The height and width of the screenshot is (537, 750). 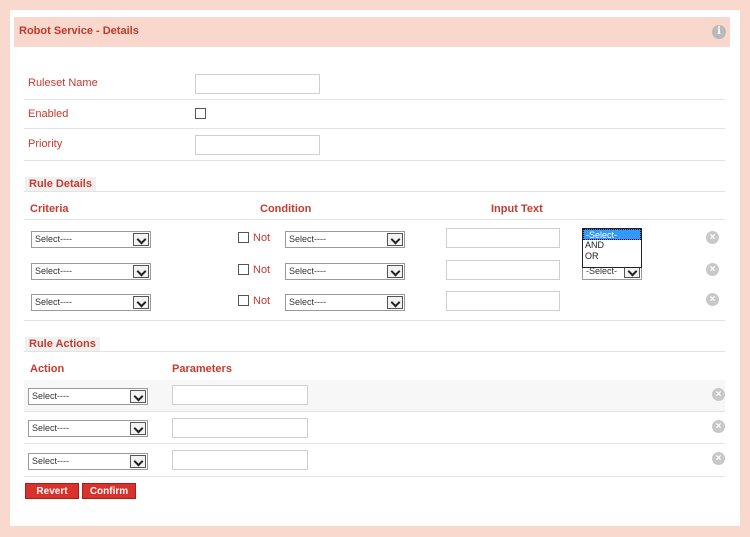 What do you see at coordinates (48, 114) in the screenshot?
I see `enabled-label: Enabled` at bounding box center [48, 114].